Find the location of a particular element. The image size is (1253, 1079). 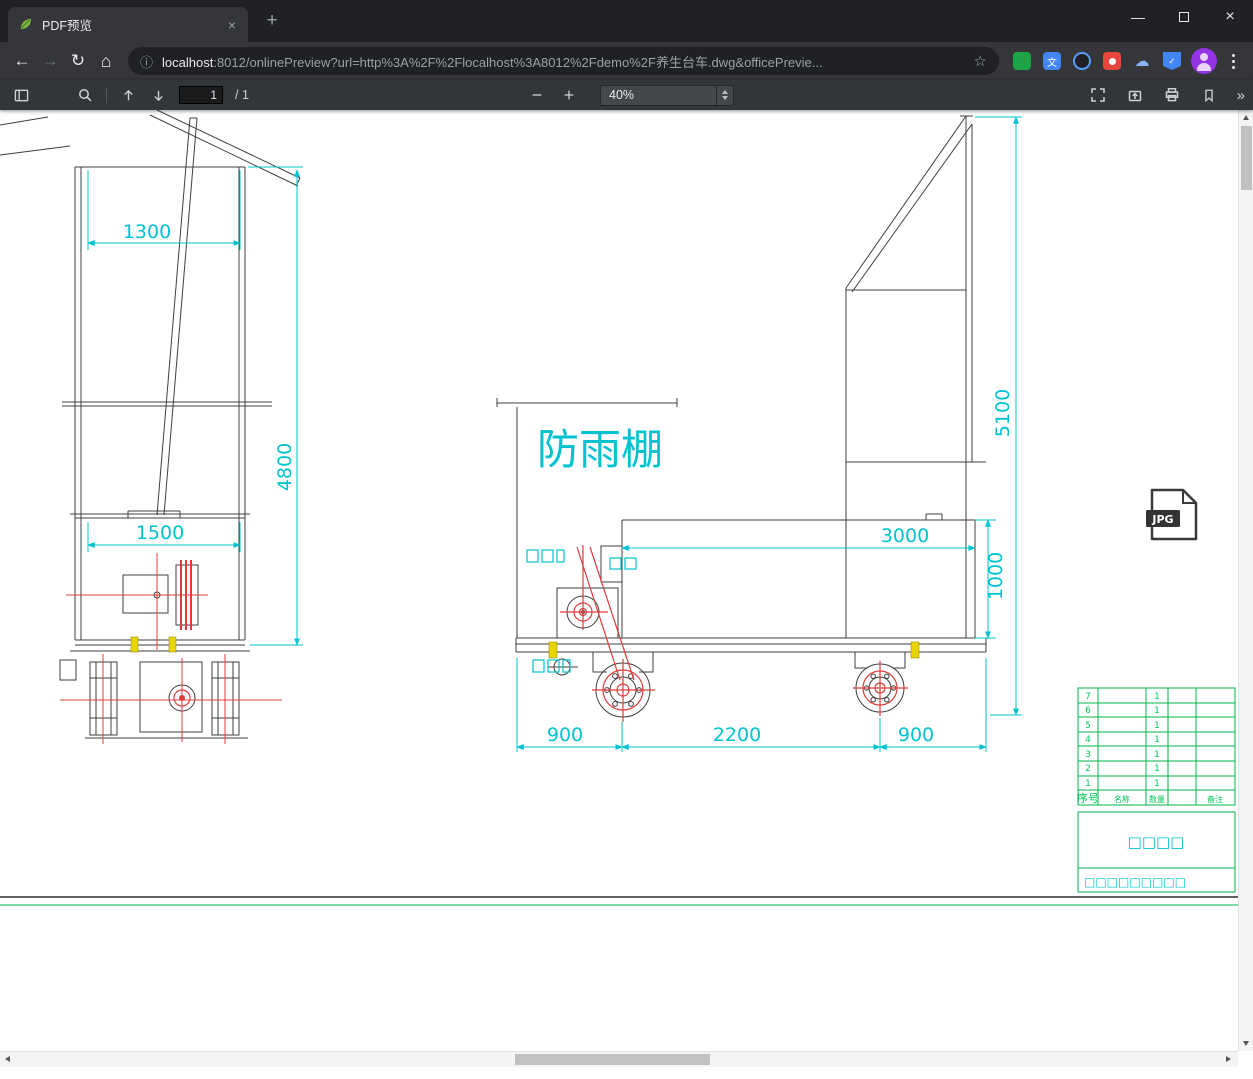

tb-header-note: 备注 is located at coordinates (1215, 799).